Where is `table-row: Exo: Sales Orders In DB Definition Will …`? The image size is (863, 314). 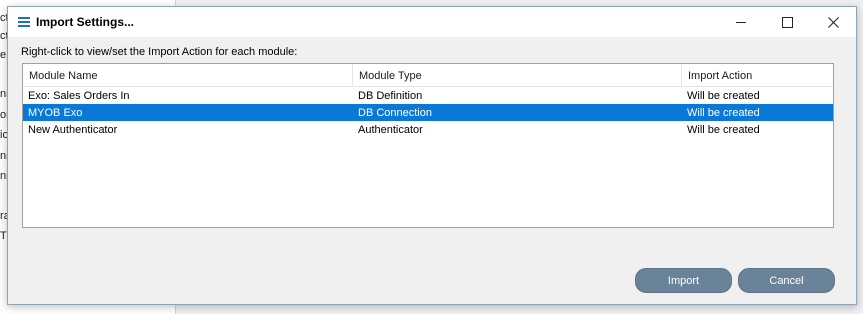
table-row: Exo: Sales Orders In DB Definition Will … is located at coordinates (428, 95).